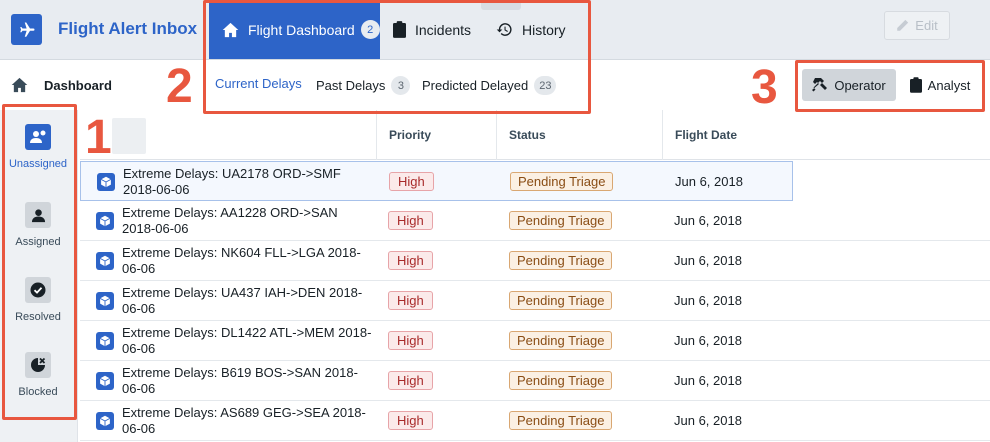 The image size is (990, 442). Describe the element at coordinates (860, 85) in the screenshot. I see `role-label: Operator` at that location.